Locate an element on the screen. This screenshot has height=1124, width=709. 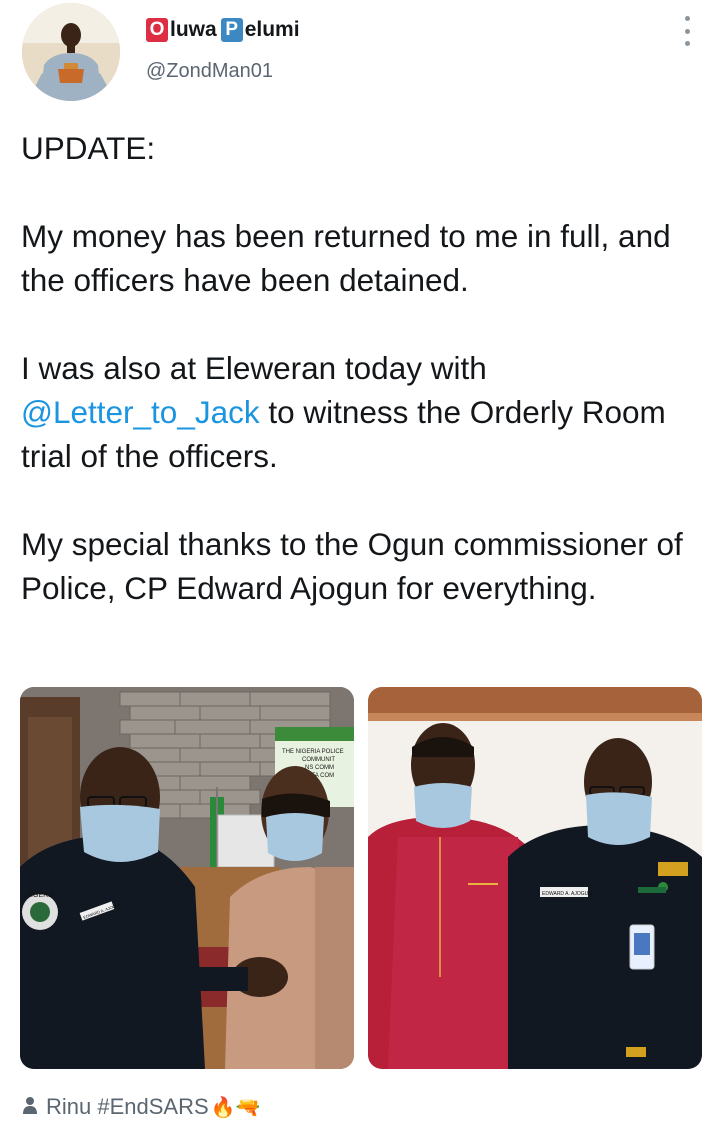
mention-link: @Letter_to_Jack is located at coordinates (140, 412).